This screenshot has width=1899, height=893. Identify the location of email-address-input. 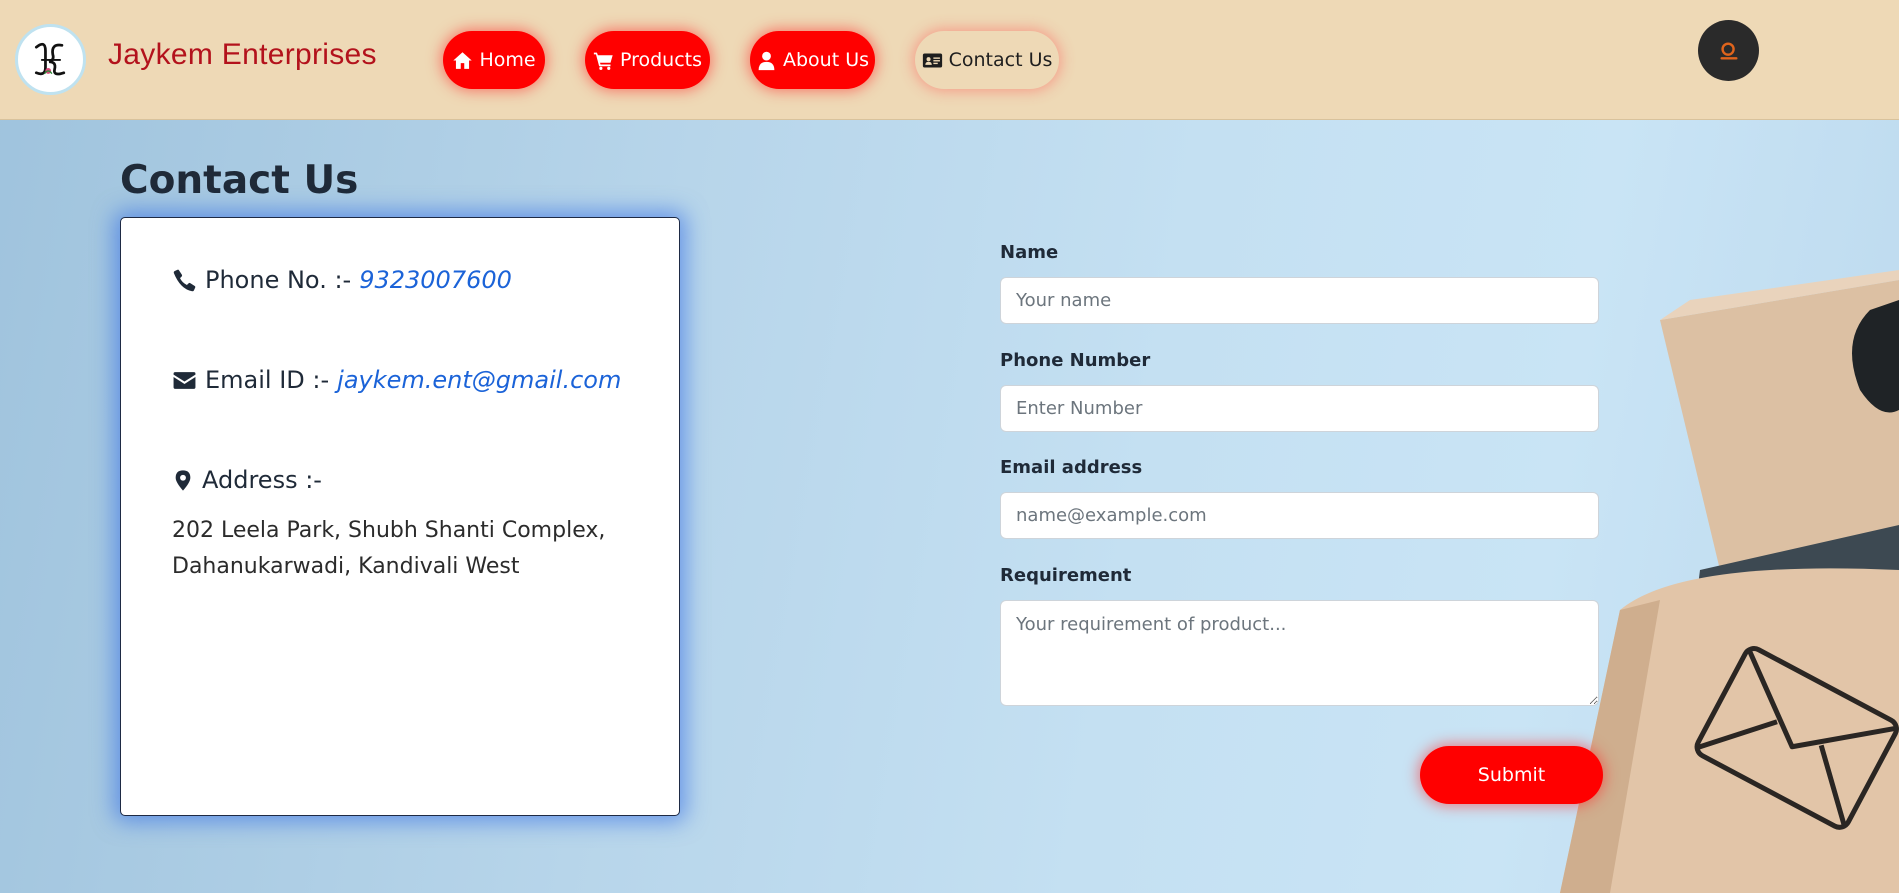
(1299, 515).